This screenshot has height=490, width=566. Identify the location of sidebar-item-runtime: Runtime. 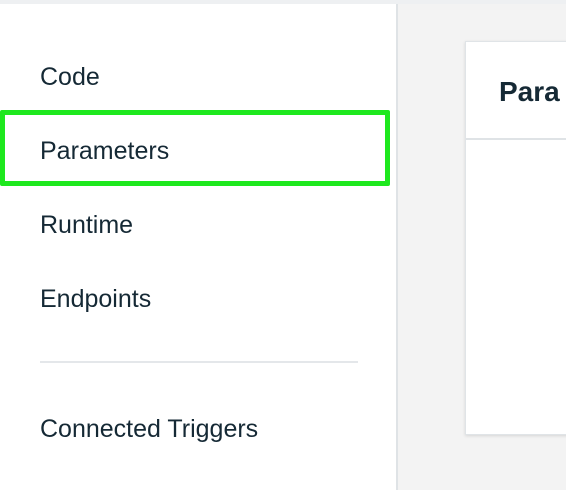
(86, 225).